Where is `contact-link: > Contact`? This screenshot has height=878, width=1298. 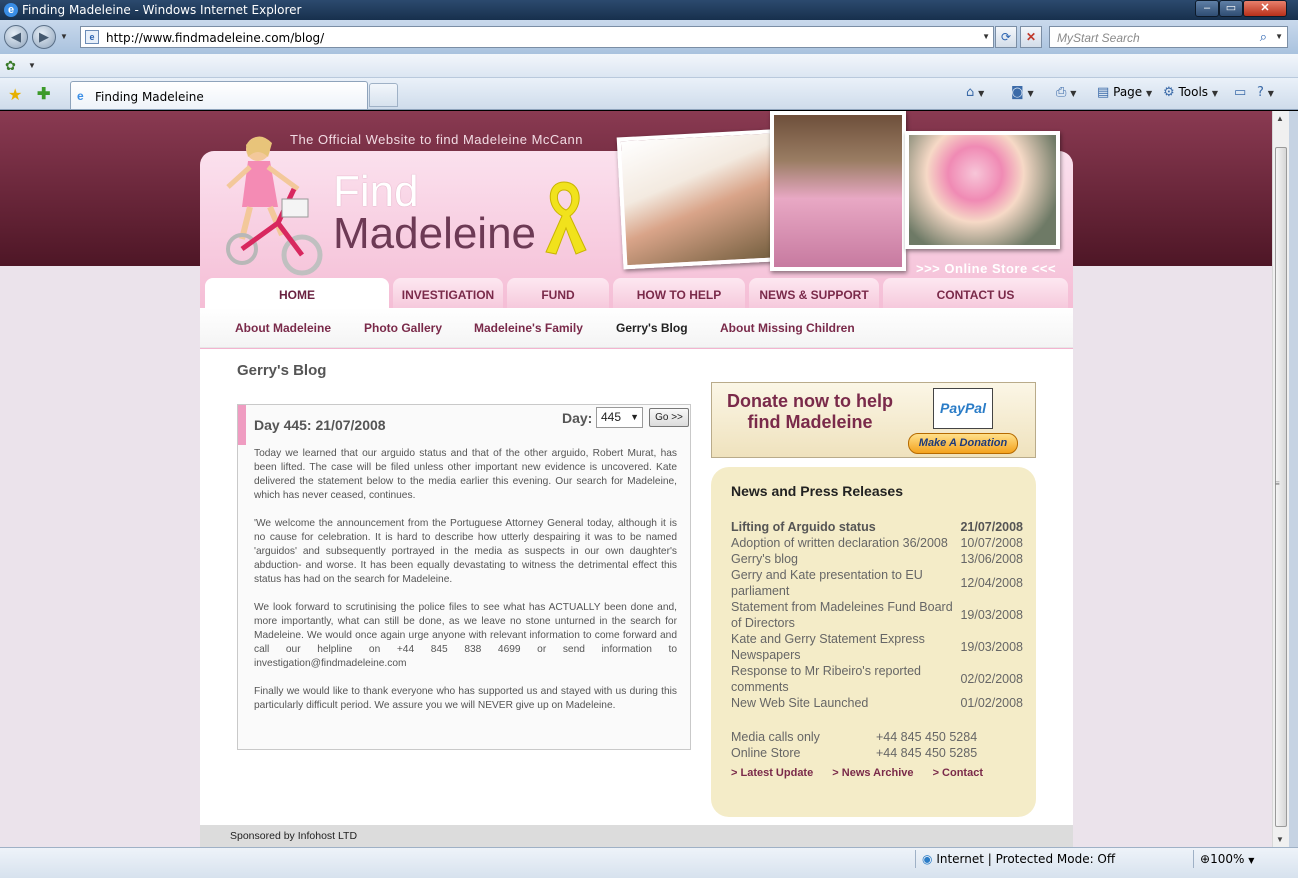 contact-link: > Contact is located at coordinates (958, 773).